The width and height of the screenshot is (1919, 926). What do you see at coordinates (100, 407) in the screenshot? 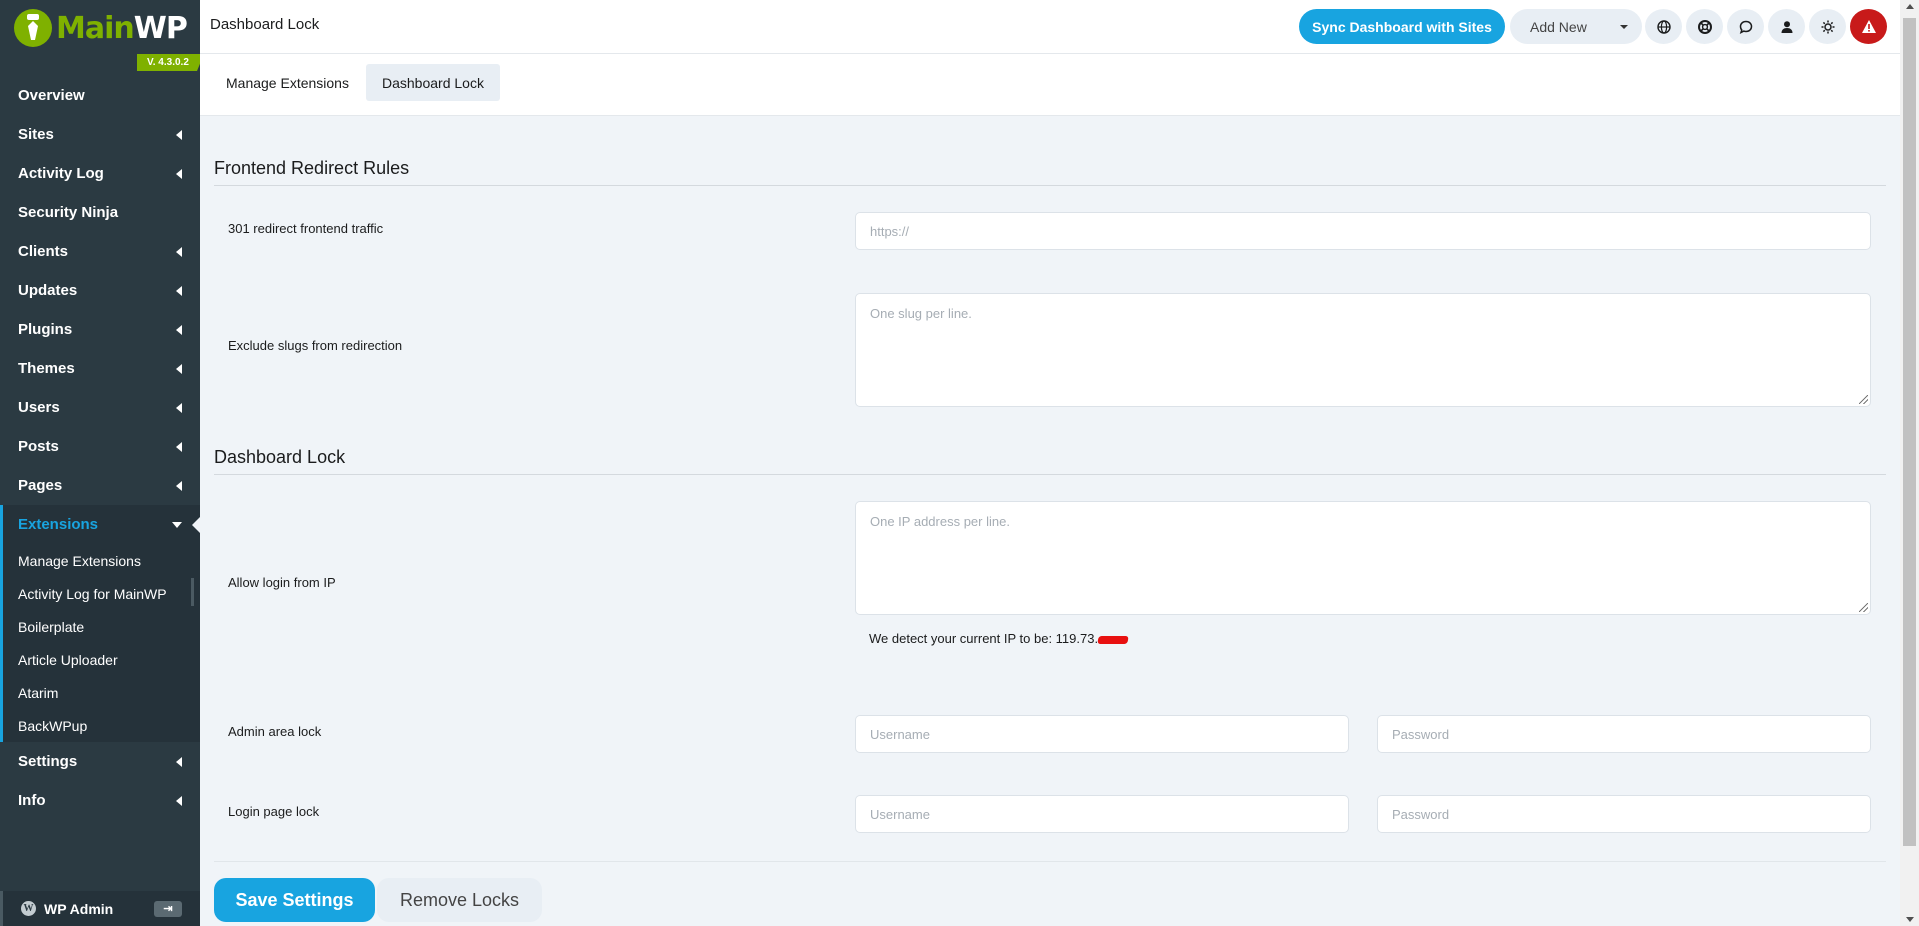
I see `sidebar-item-users: Users` at bounding box center [100, 407].